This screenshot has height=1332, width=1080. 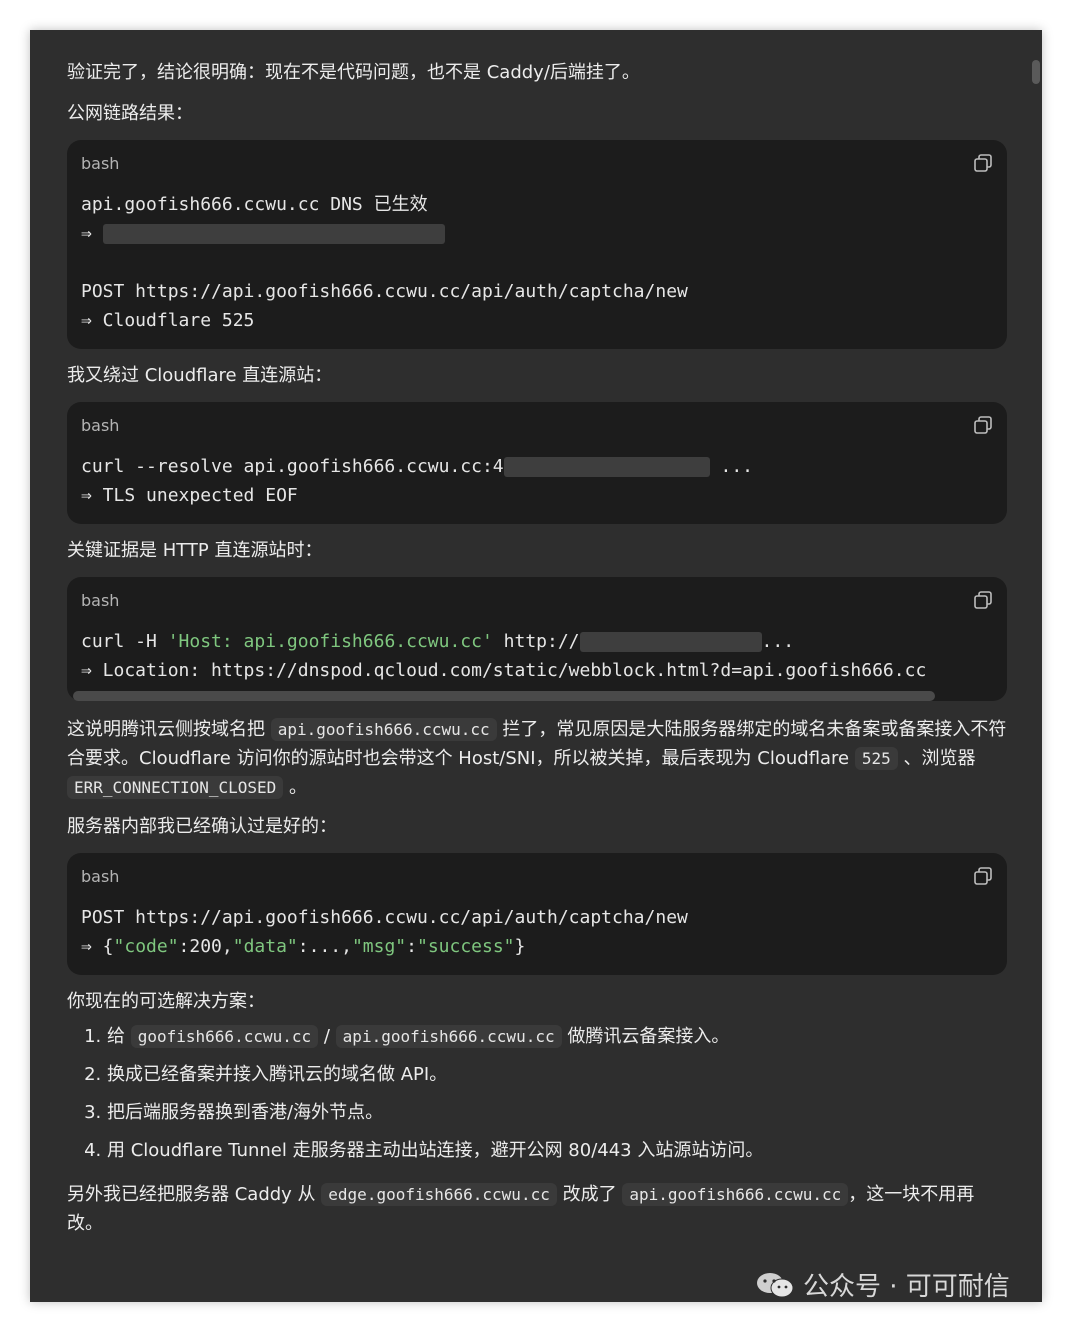 What do you see at coordinates (353, 72) in the screenshot?
I see `intro-text: 验证完了，结论很明确：现在不是代码问题，也不是 Caddy/后端挂了。` at bounding box center [353, 72].